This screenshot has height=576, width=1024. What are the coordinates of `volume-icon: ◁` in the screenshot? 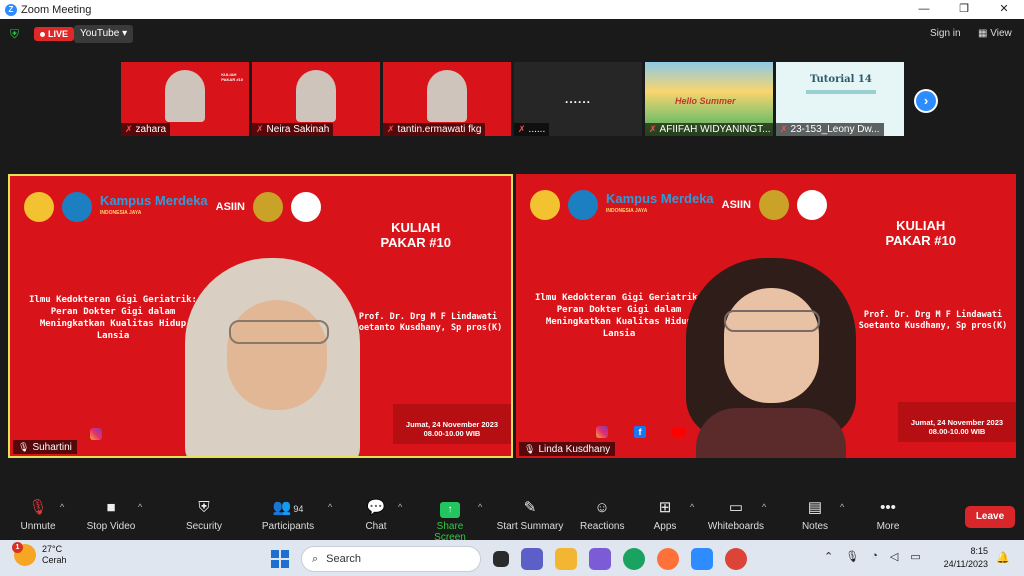 It's located at (894, 556).